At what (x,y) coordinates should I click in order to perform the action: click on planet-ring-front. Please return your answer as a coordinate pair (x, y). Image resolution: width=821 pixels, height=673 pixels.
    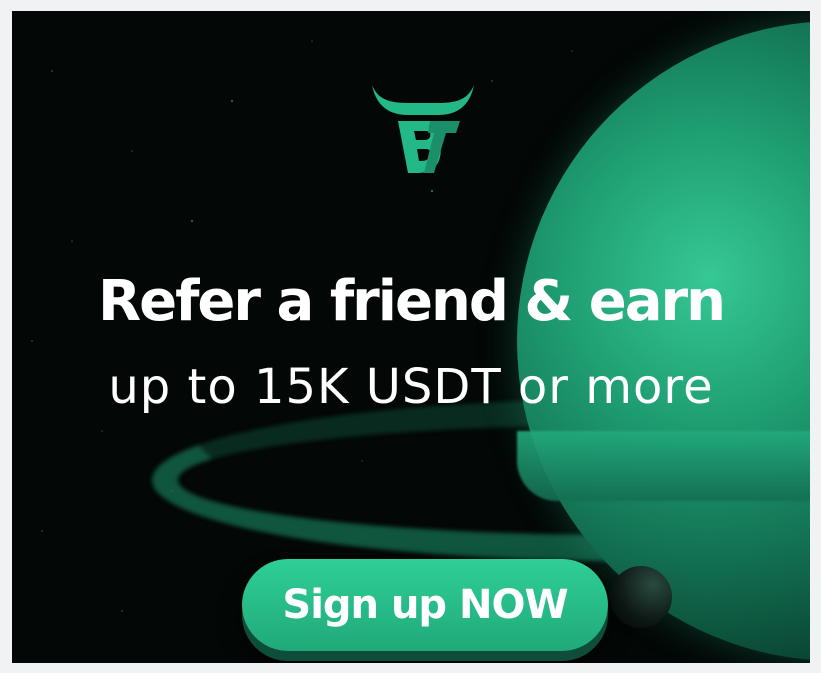
    Looking at the image, I should click on (663, 466).